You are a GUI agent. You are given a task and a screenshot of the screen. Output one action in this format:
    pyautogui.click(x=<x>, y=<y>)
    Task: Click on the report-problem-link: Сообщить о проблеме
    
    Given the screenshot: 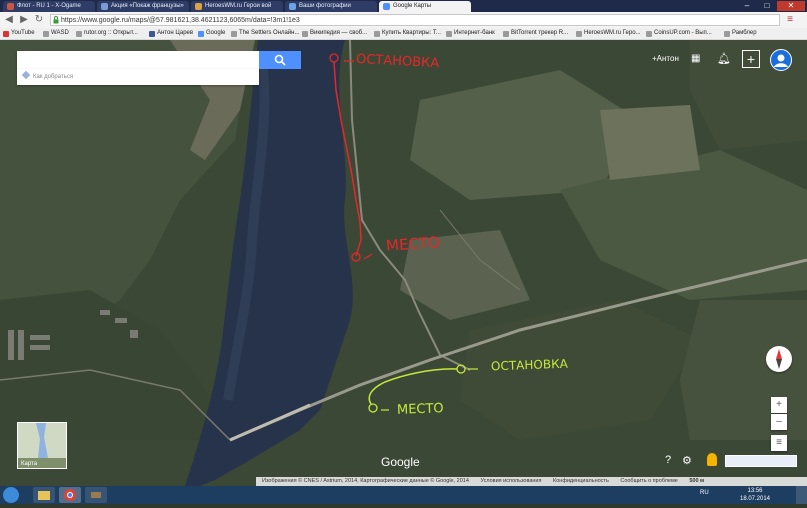 What is the action you would take?
    pyautogui.click(x=648, y=481)
    